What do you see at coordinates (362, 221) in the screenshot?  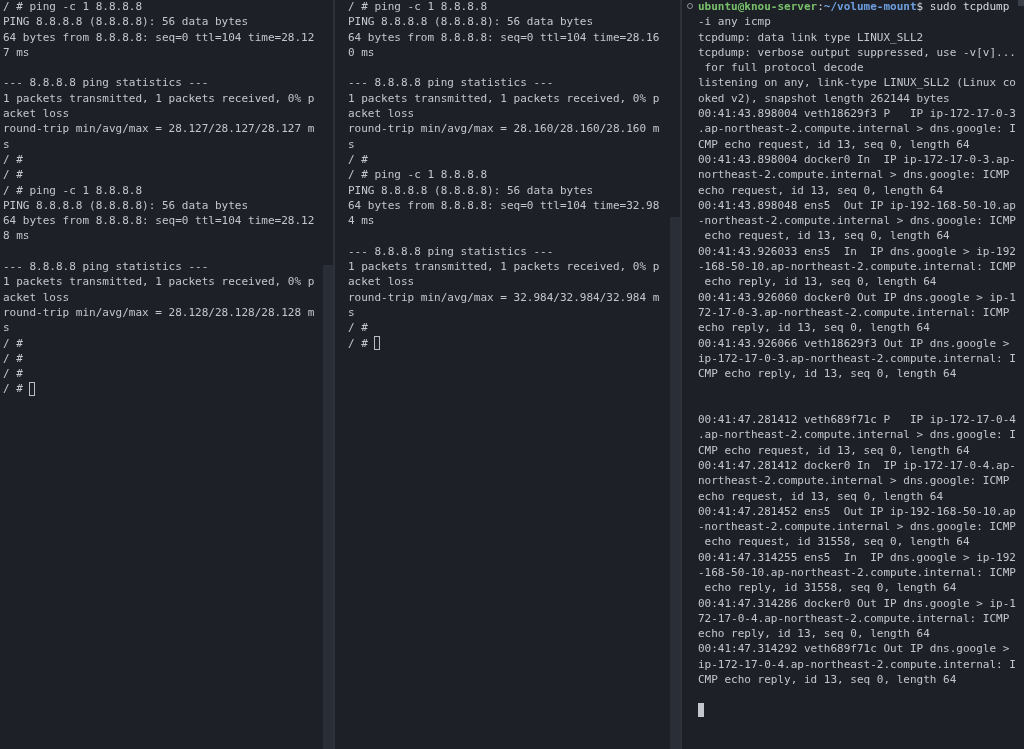 I see `output-line: 4 ms` at bounding box center [362, 221].